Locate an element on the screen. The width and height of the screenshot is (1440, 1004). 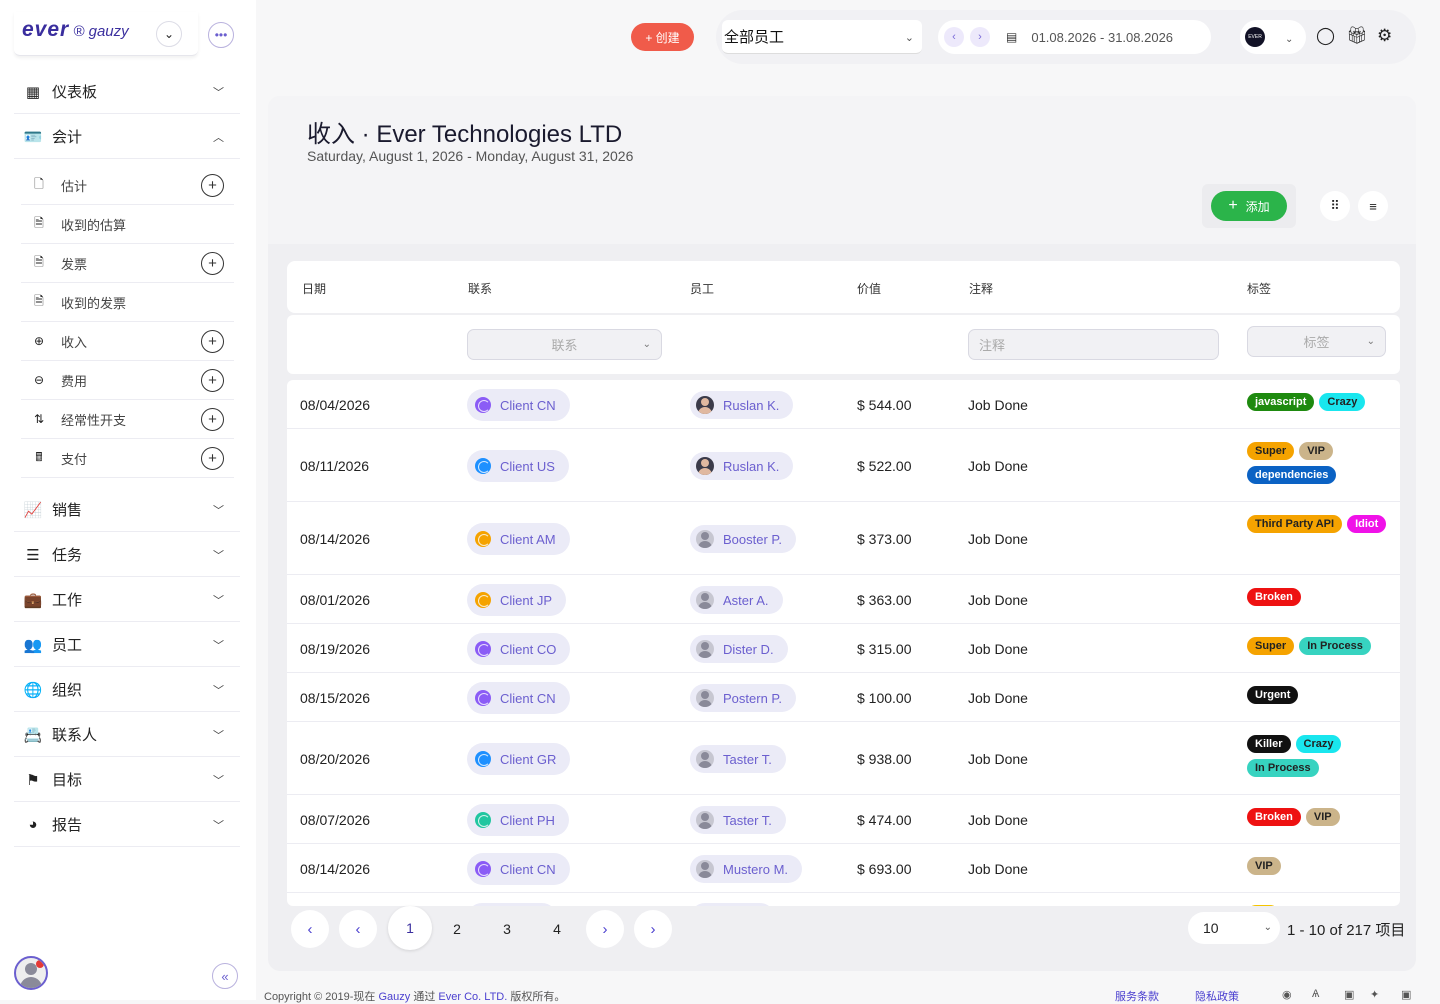
header-employee: 员工 is located at coordinates (702, 288).